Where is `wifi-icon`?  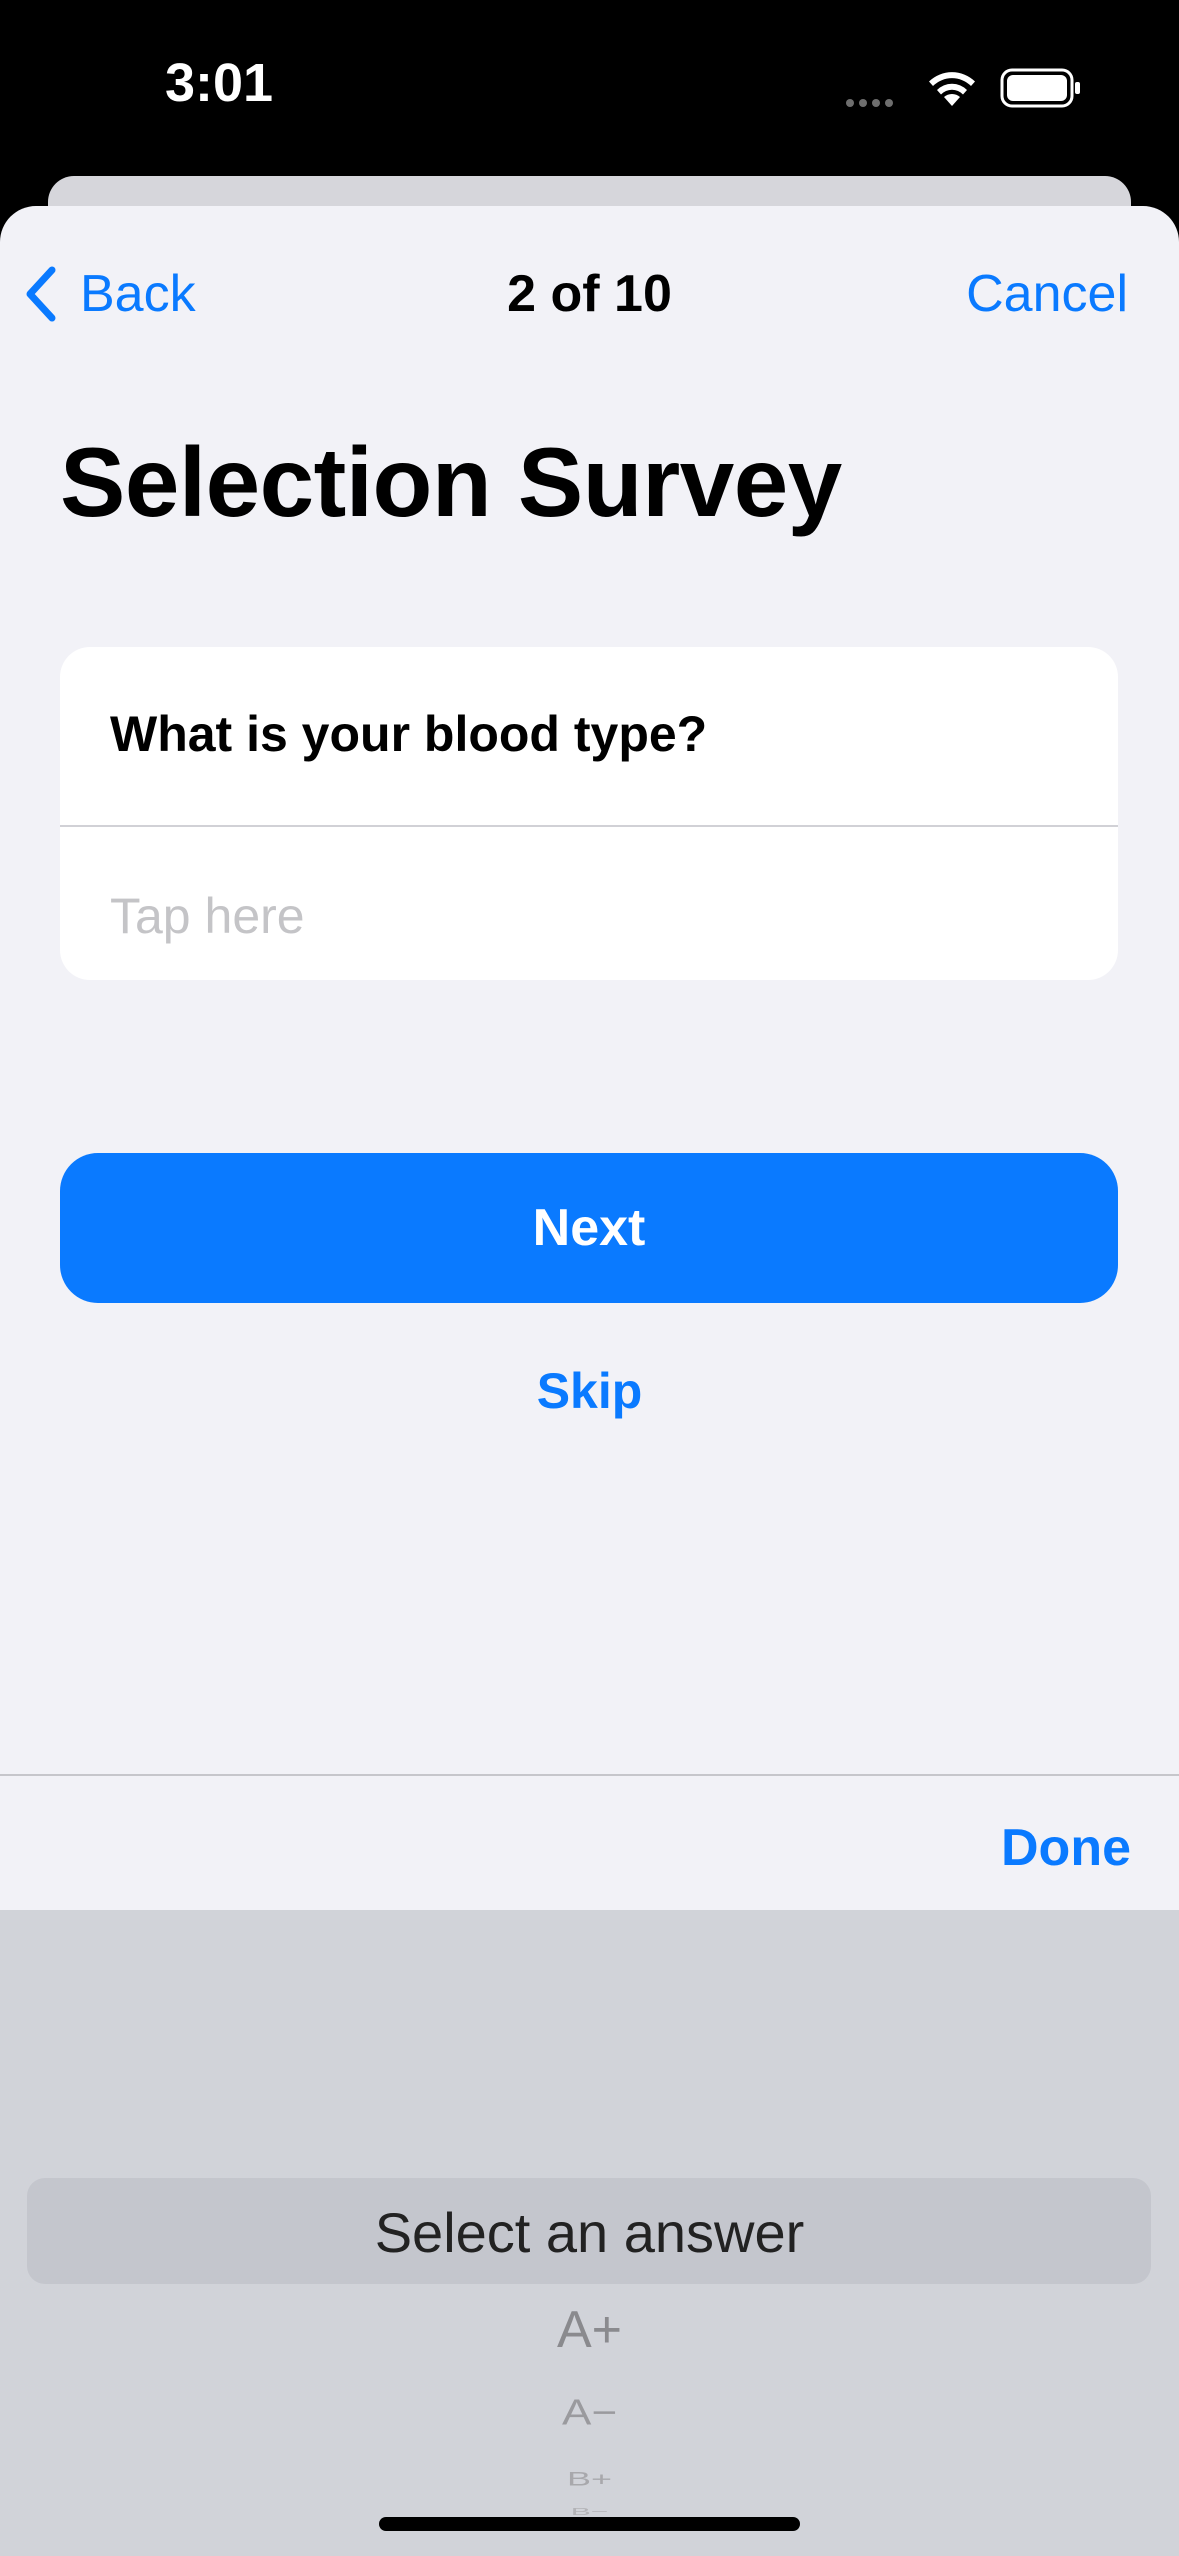 wifi-icon is located at coordinates (952, 89).